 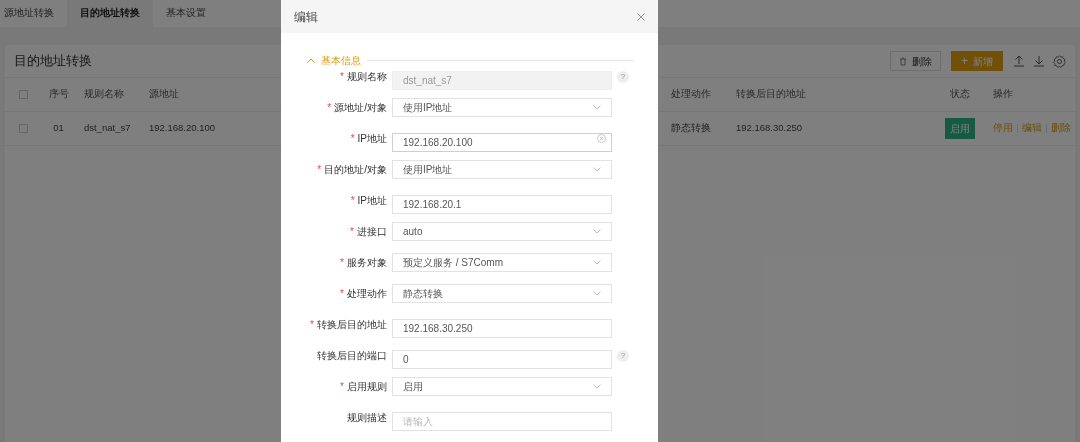 What do you see at coordinates (915, 61) in the screenshot?
I see `delete-button: 删除` at bounding box center [915, 61].